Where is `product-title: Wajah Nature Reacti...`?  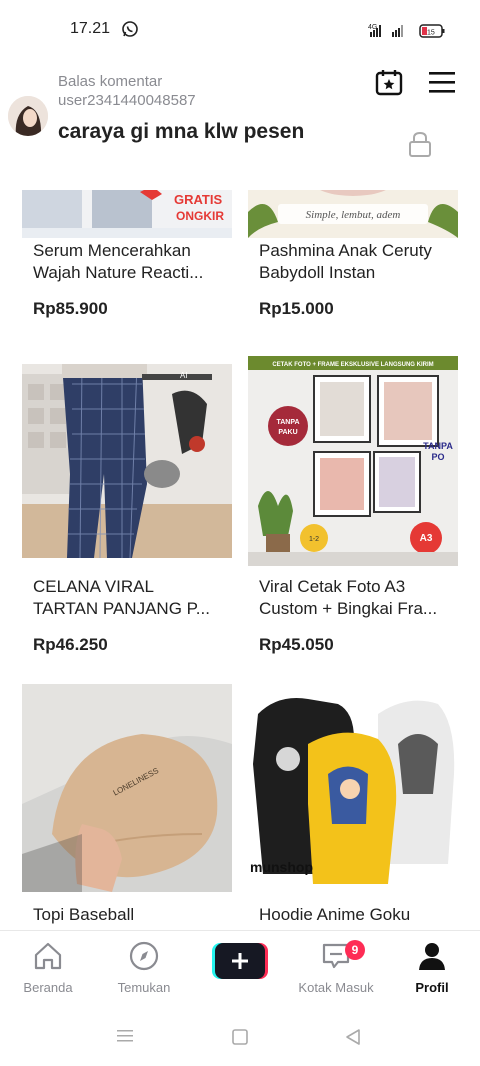
product-title: Wajah Nature Reacti... is located at coordinates (118, 272).